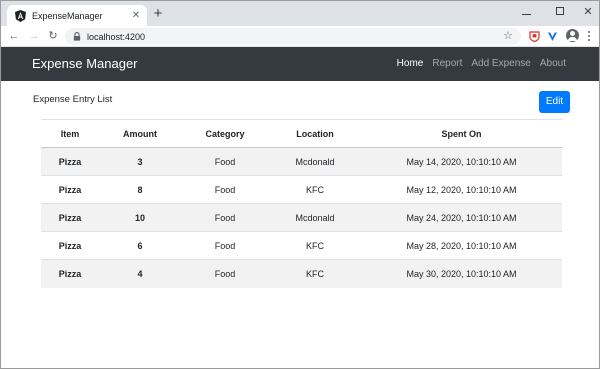  I want to click on cell-amount: 4, so click(140, 273).